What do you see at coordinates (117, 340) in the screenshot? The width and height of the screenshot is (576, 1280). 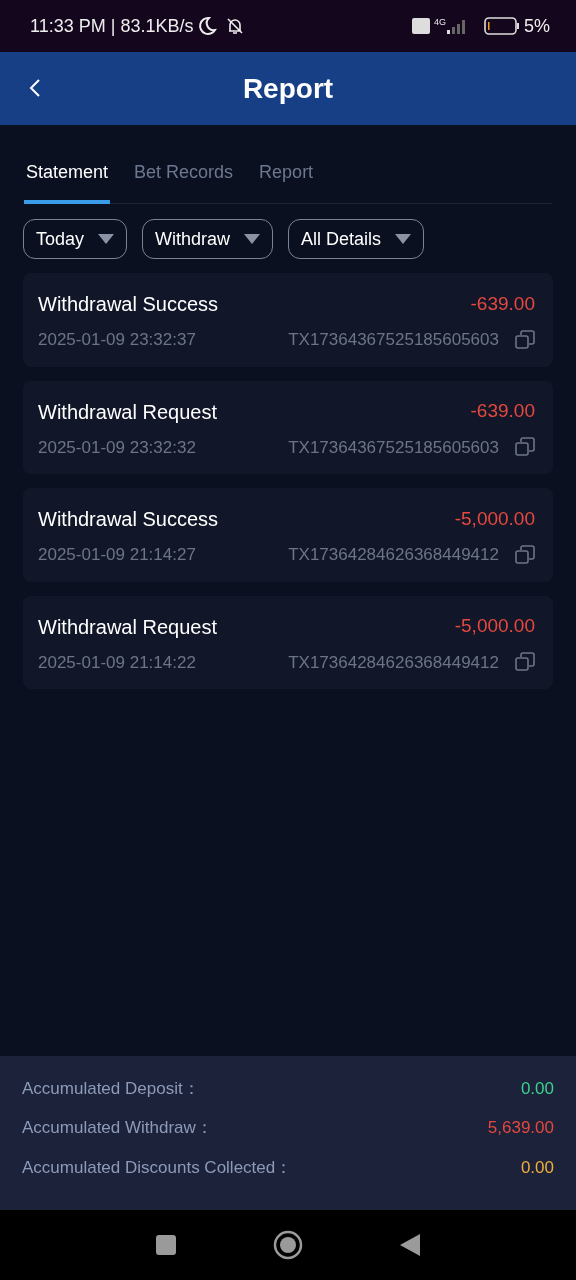 I see `transaction-time: 2025-01-09 23:32:37` at bounding box center [117, 340].